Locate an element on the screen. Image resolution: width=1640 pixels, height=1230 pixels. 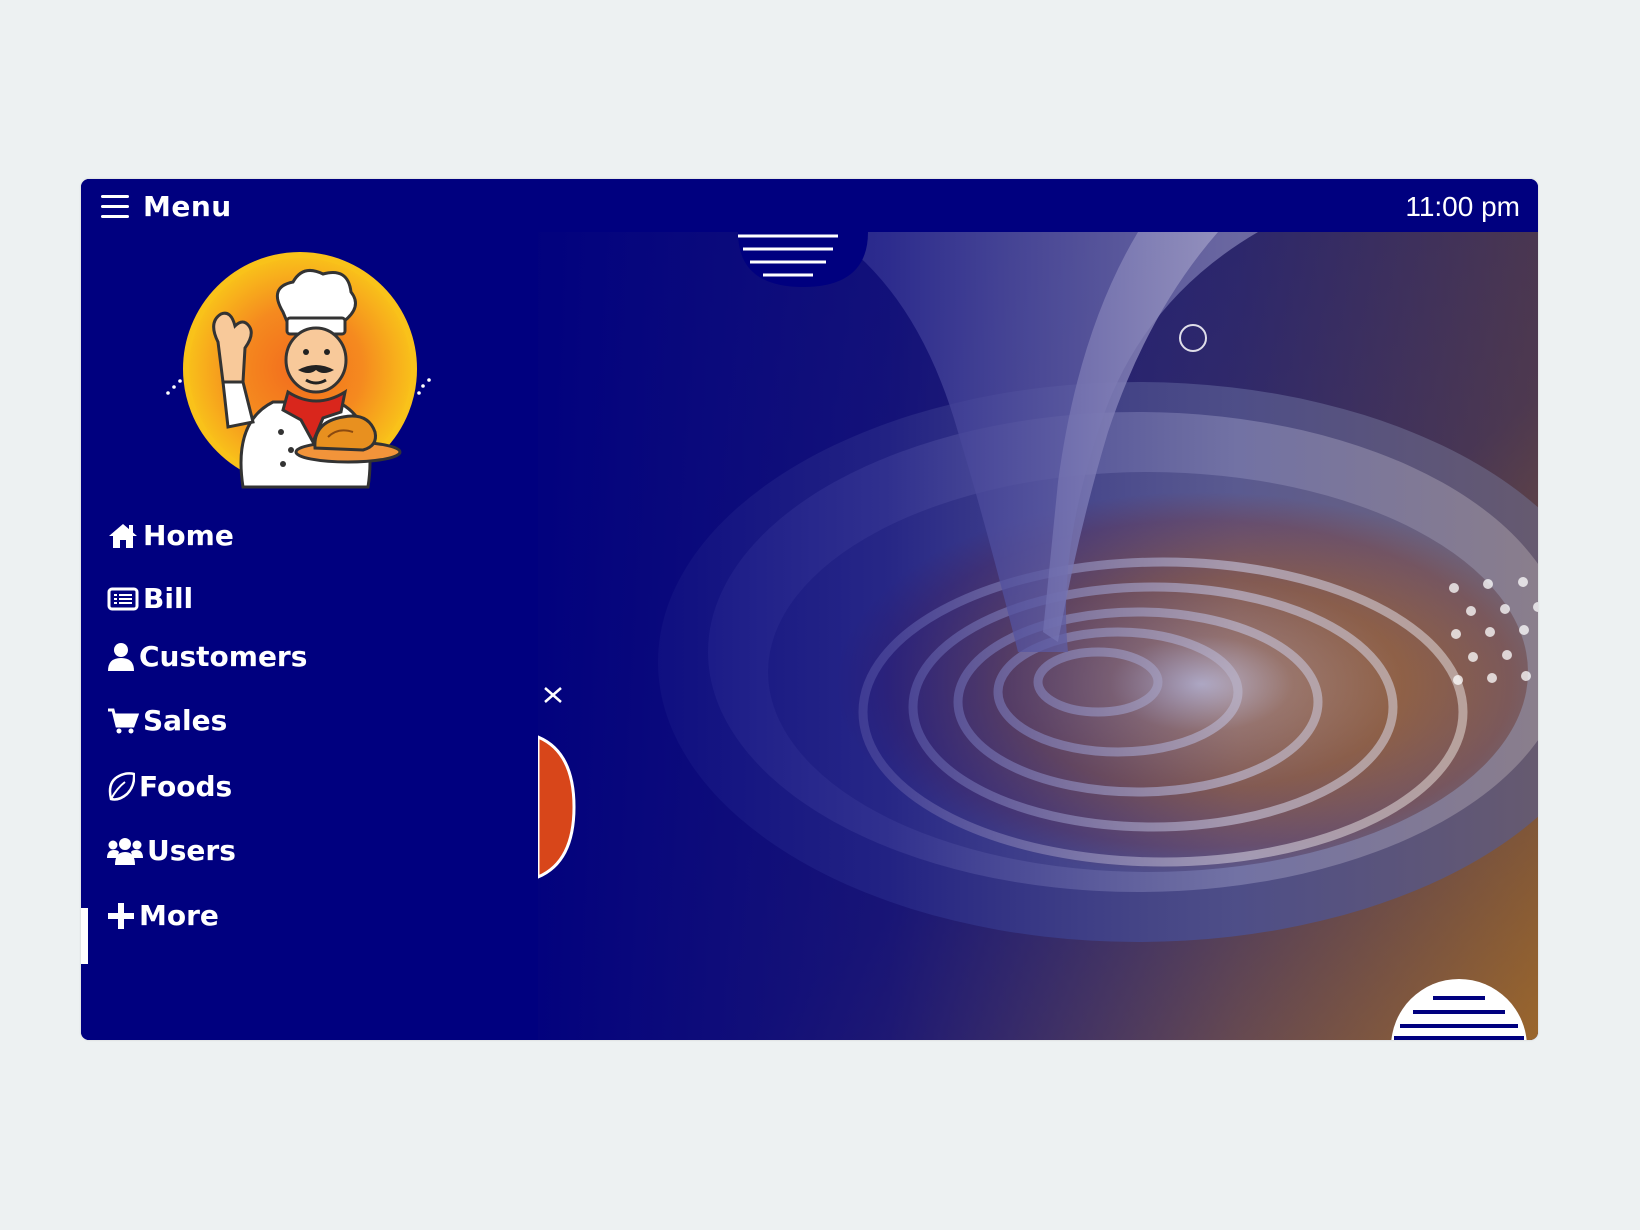
sidebar-item-label: Bill is located at coordinates (168, 598).